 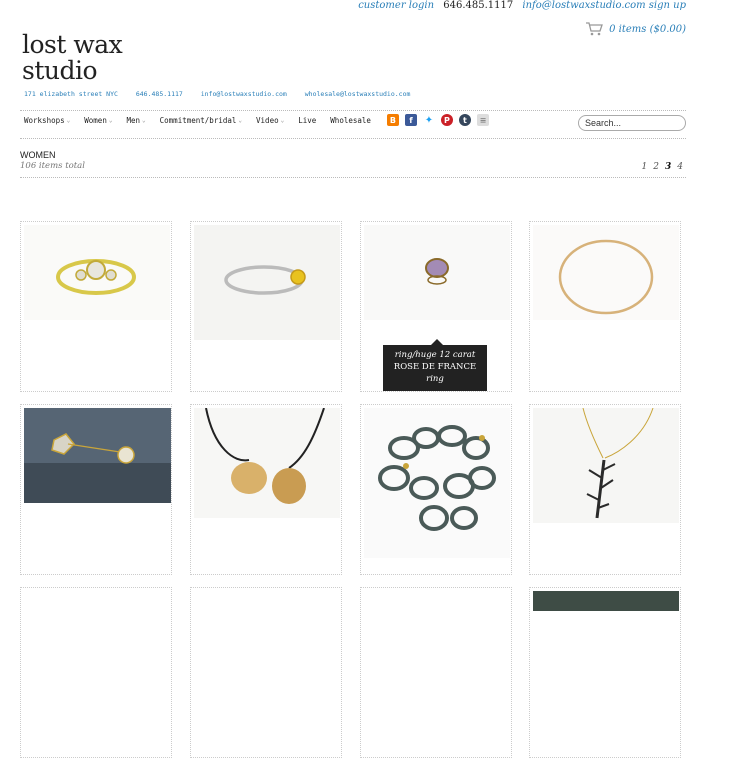 I want to click on tumblr-icon: t, so click(x=464, y=120).